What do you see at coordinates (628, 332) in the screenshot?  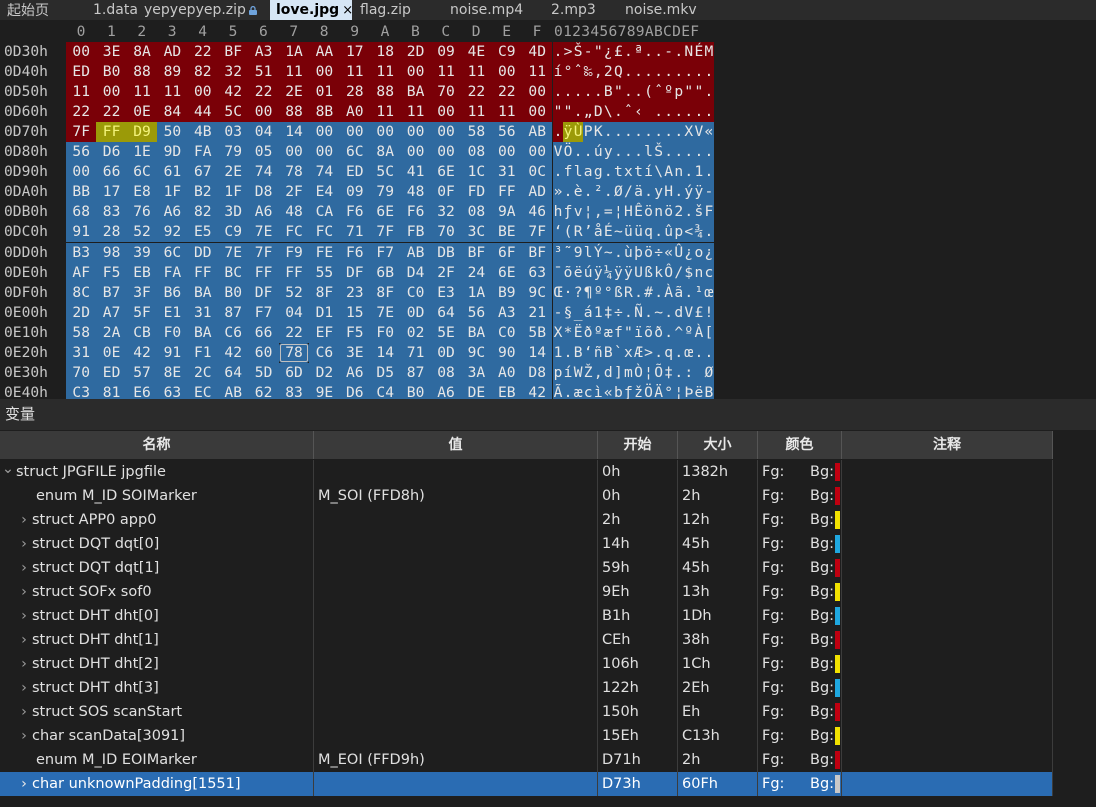 I see `ascii-char: "` at bounding box center [628, 332].